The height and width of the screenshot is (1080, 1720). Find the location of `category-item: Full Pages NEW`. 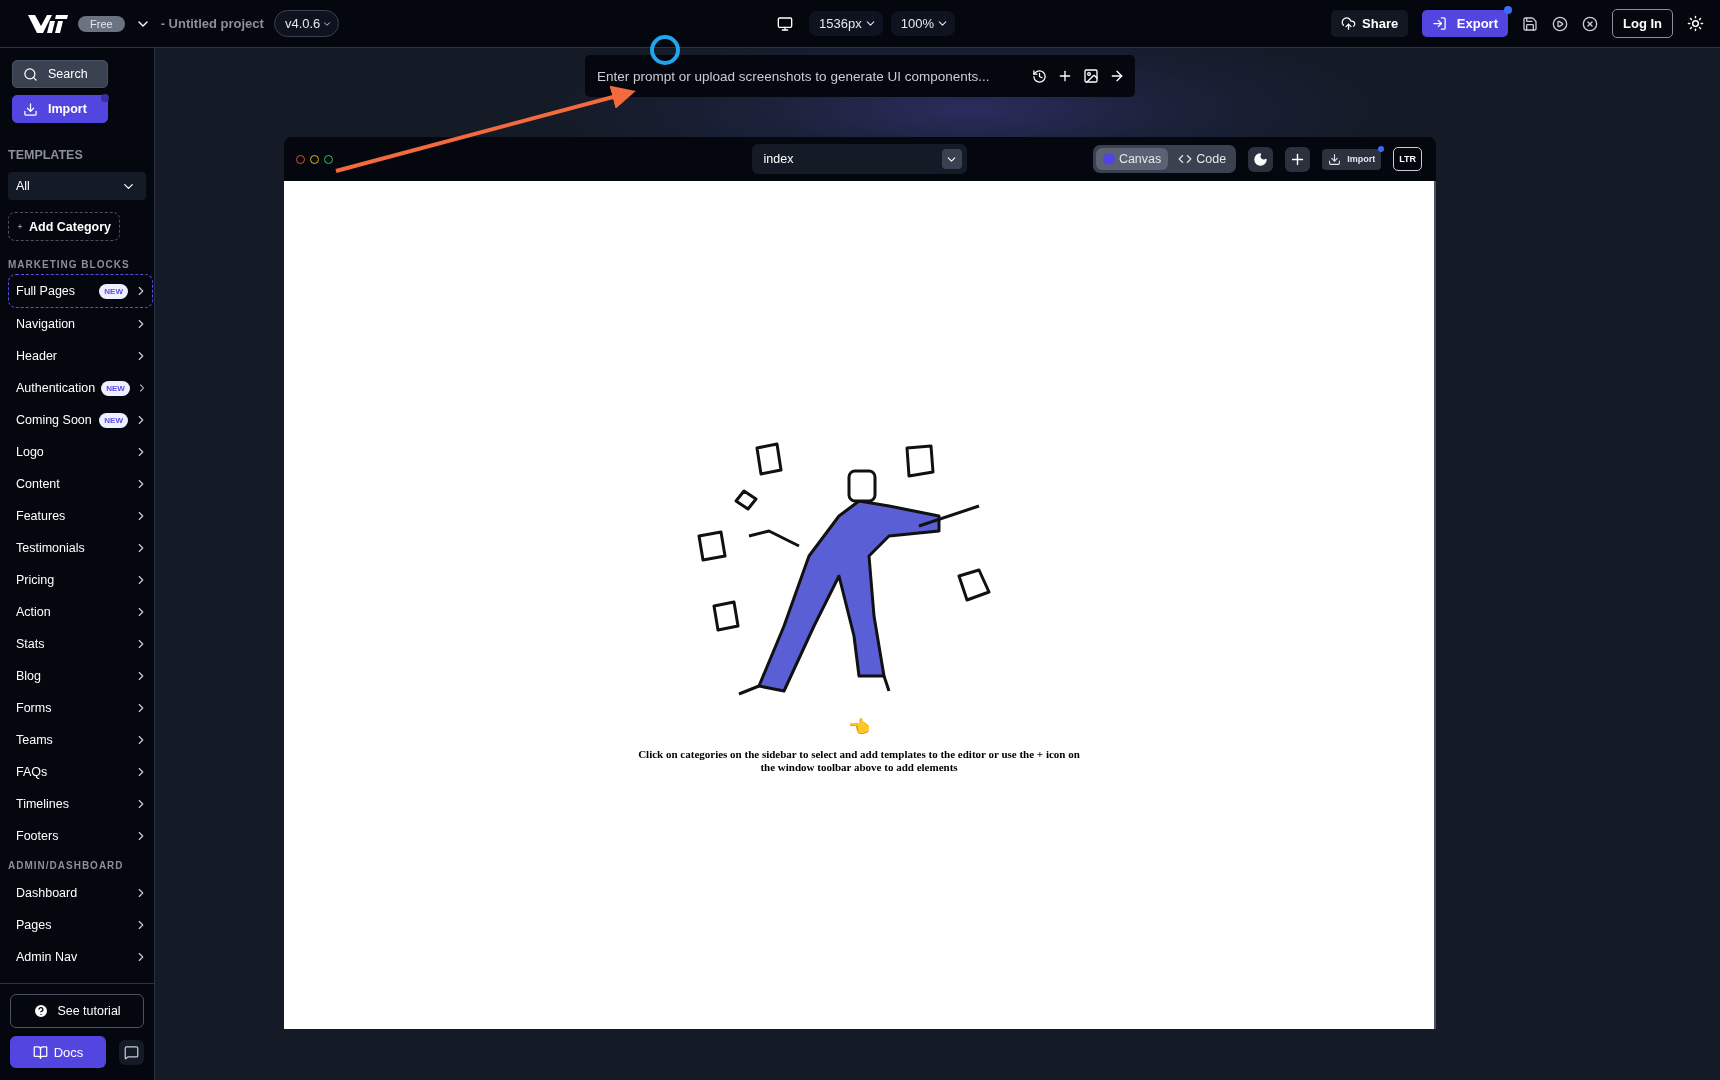

category-item: Full Pages NEW is located at coordinates (80, 291).